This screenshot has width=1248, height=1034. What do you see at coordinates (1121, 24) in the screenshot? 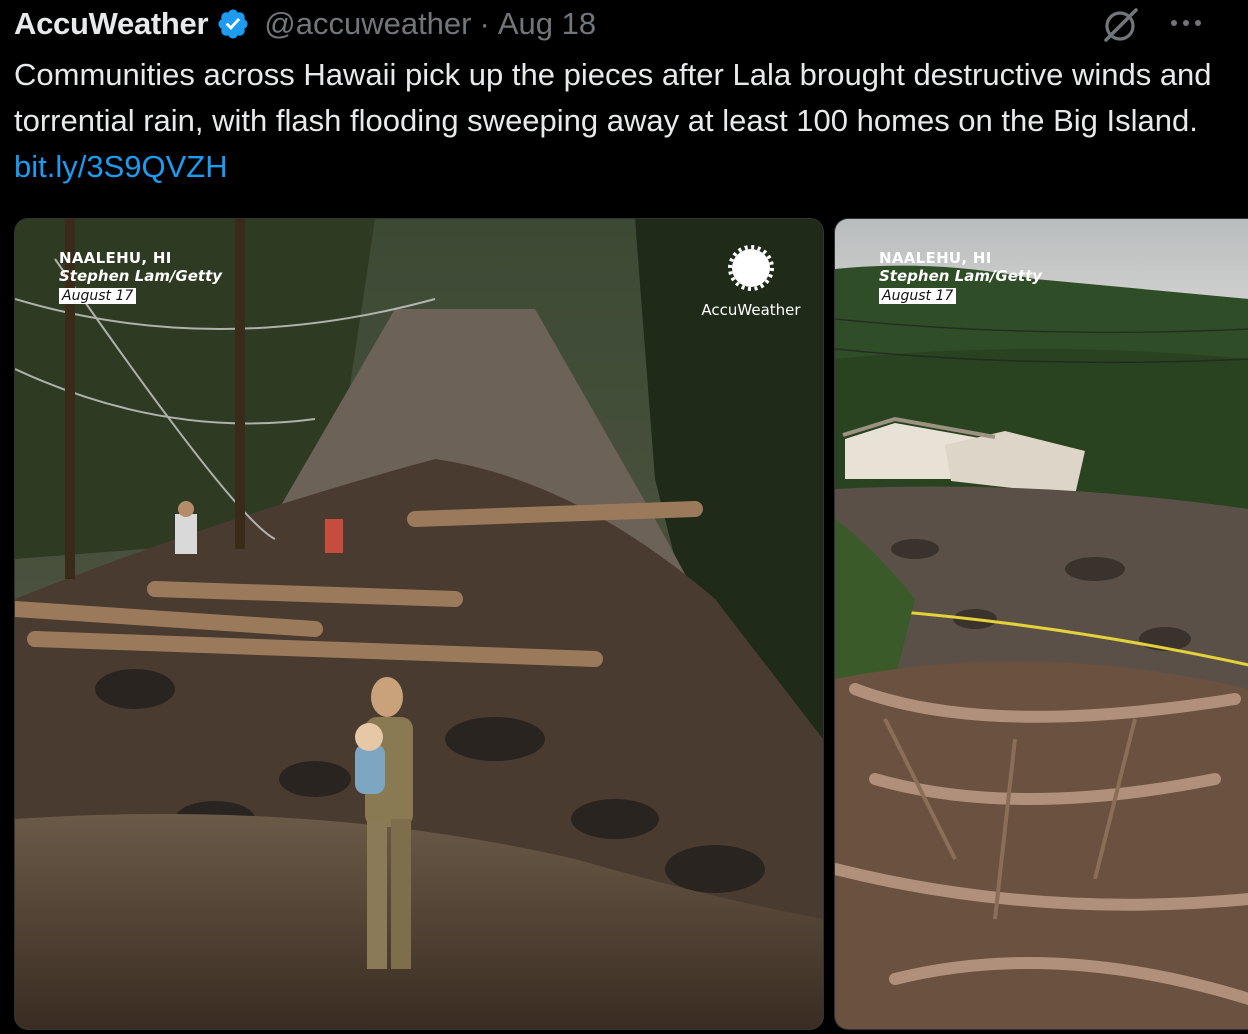
I see `grok-icon` at bounding box center [1121, 24].